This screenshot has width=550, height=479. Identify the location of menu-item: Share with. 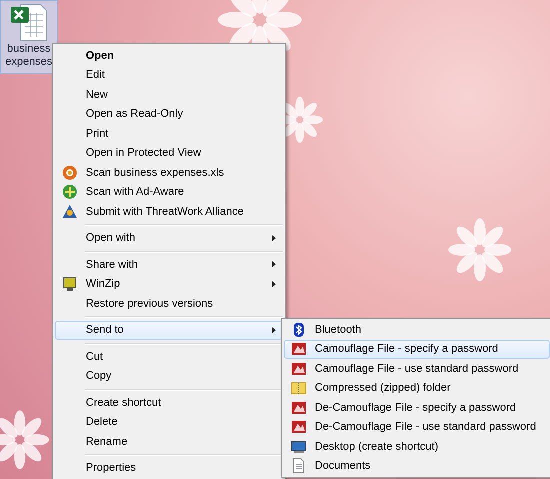
(169, 264).